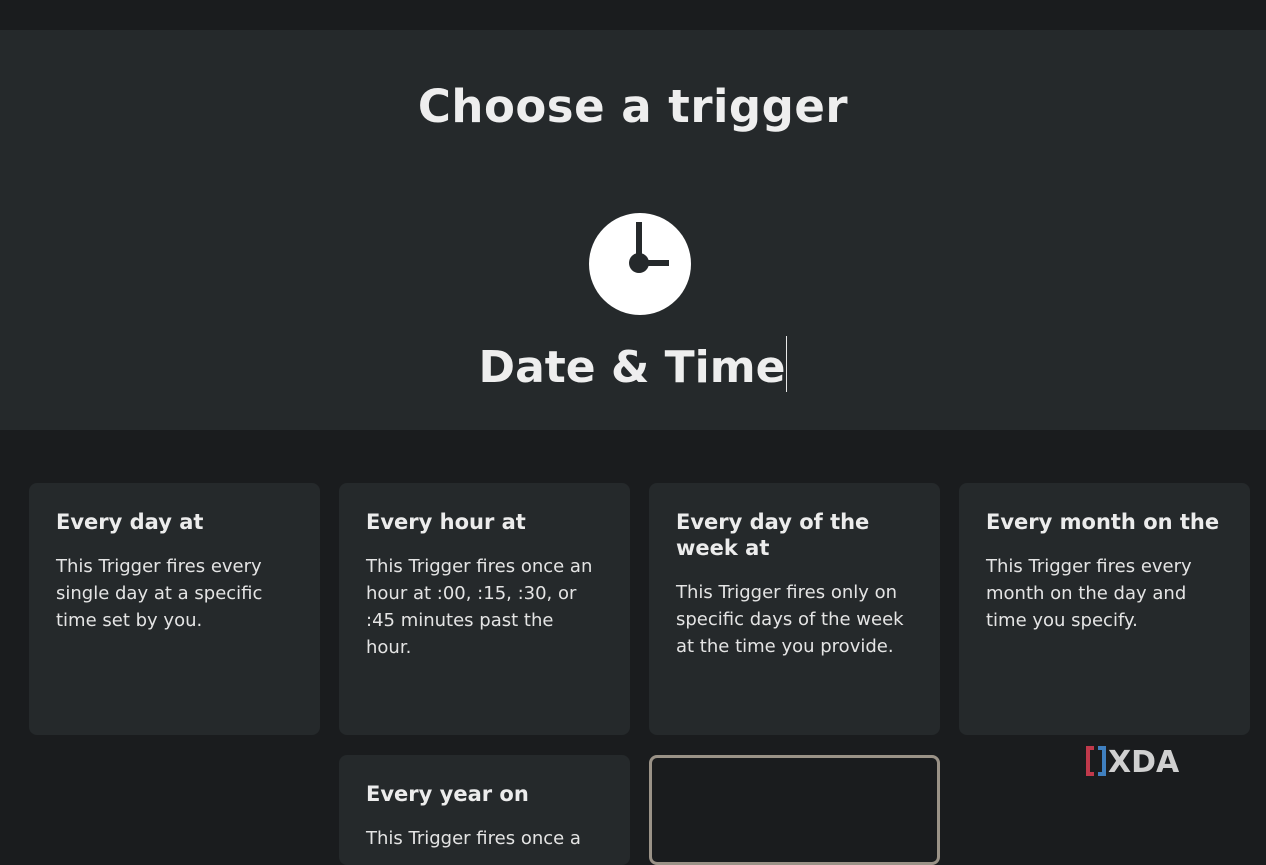  I want to click on trigger-title: Every day at, so click(130, 522).